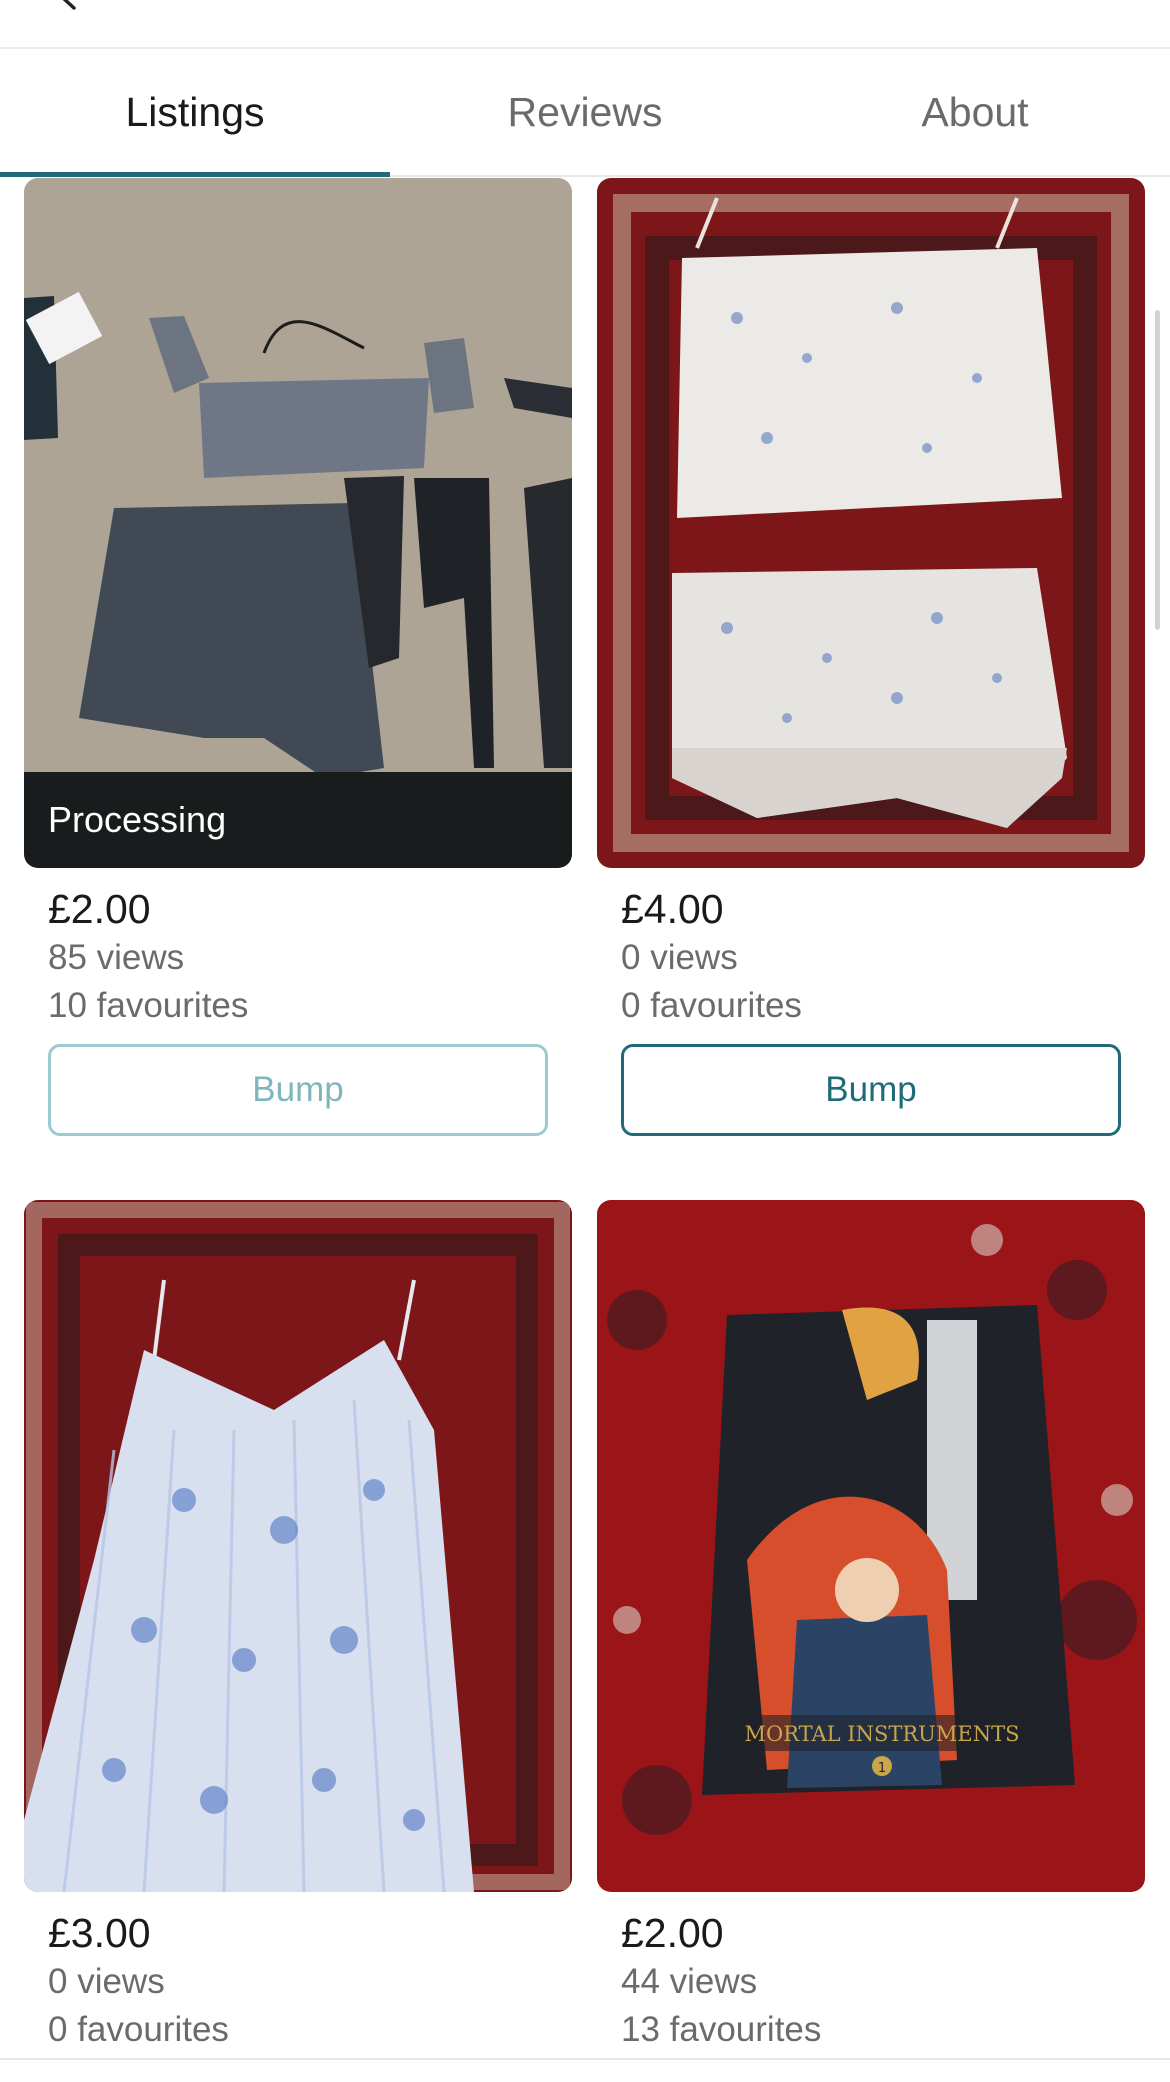 This screenshot has width=1170, height=2082. What do you see at coordinates (672, 909) in the screenshot?
I see `listing-price: £4.00` at bounding box center [672, 909].